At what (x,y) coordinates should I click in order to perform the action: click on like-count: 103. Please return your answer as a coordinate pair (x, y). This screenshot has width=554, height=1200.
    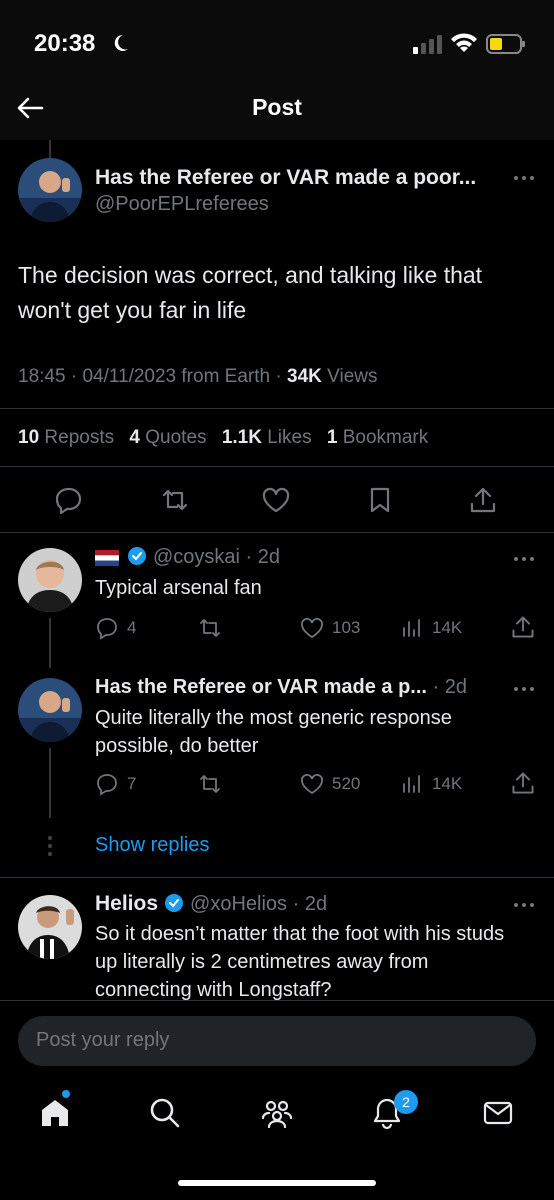
    Looking at the image, I should click on (346, 627).